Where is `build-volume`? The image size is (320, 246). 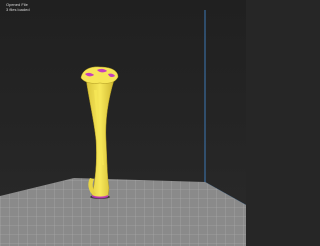 build-volume is located at coordinates (225, 108).